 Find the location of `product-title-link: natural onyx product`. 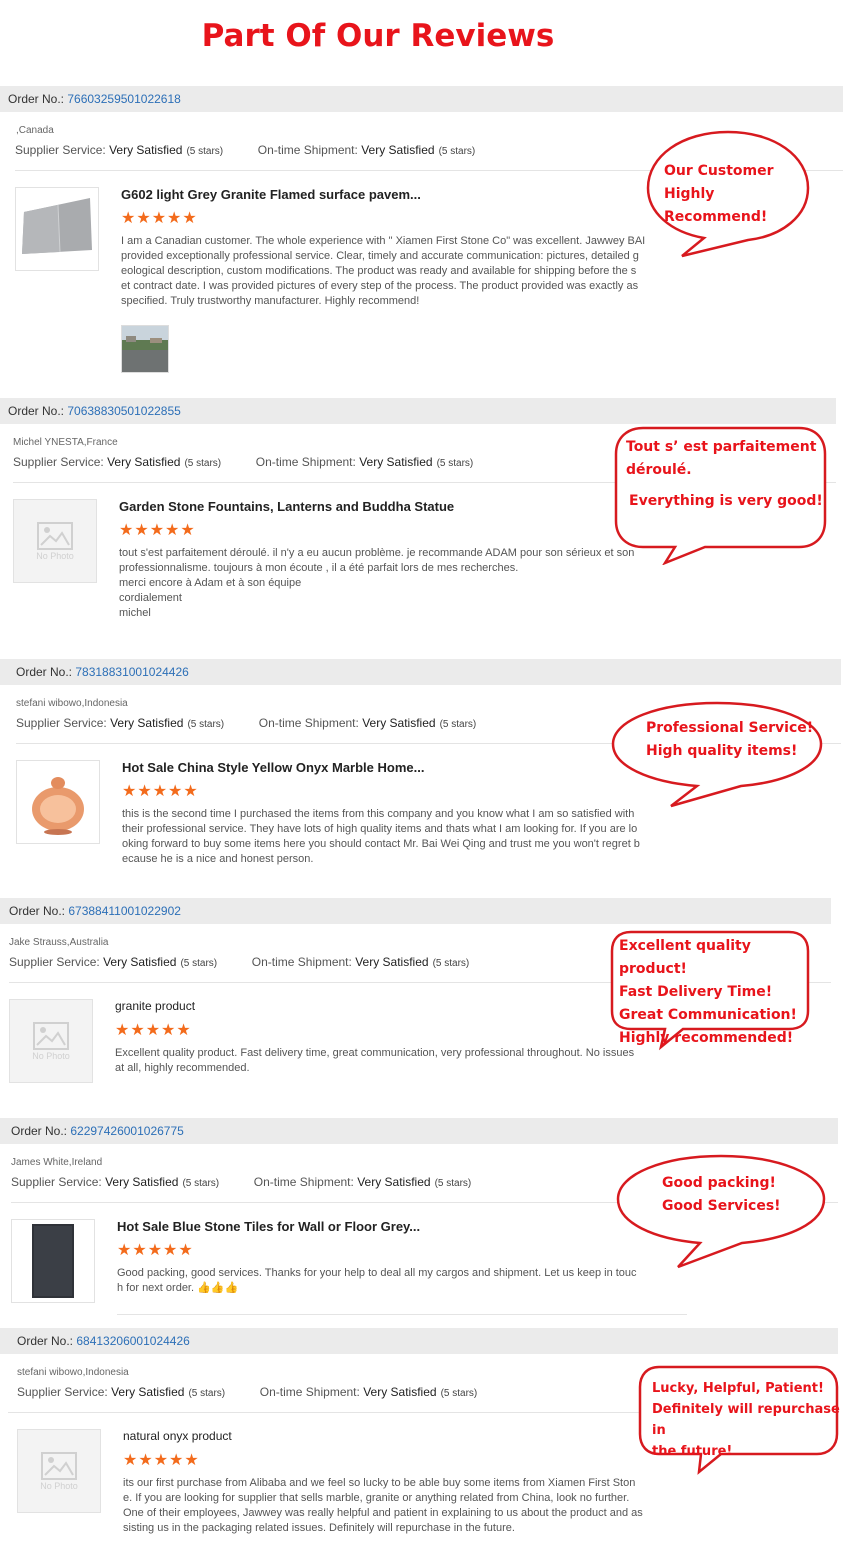

product-title-link: natural onyx product is located at coordinates (177, 1436).